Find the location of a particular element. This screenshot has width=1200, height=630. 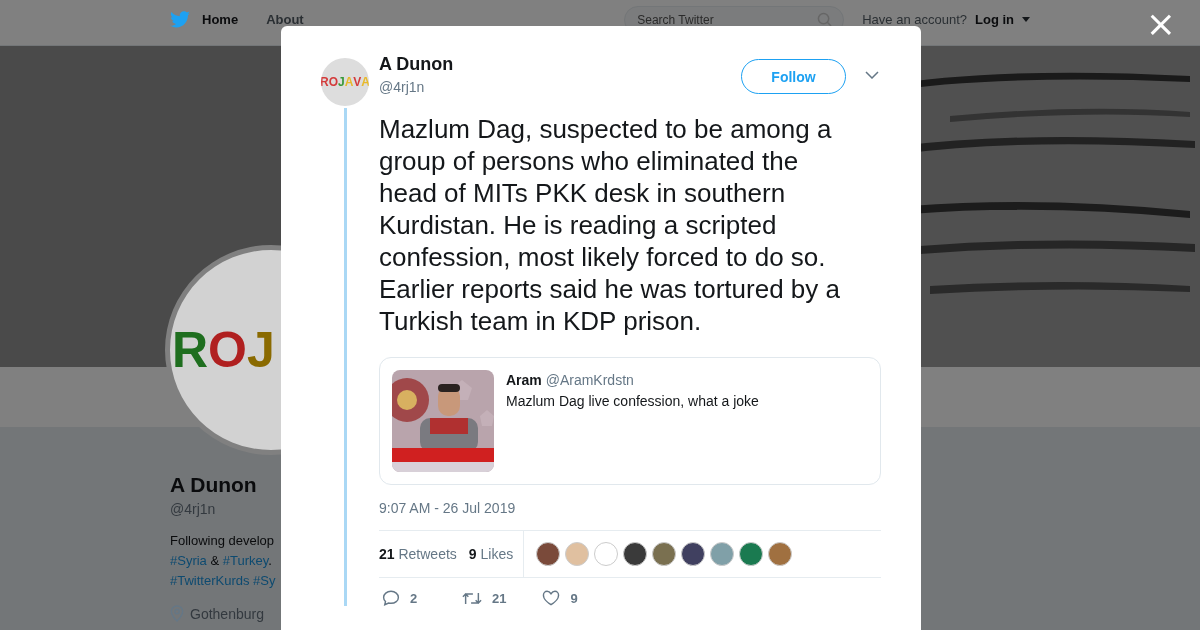

action-count: 21 is located at coordinates (499, 598).